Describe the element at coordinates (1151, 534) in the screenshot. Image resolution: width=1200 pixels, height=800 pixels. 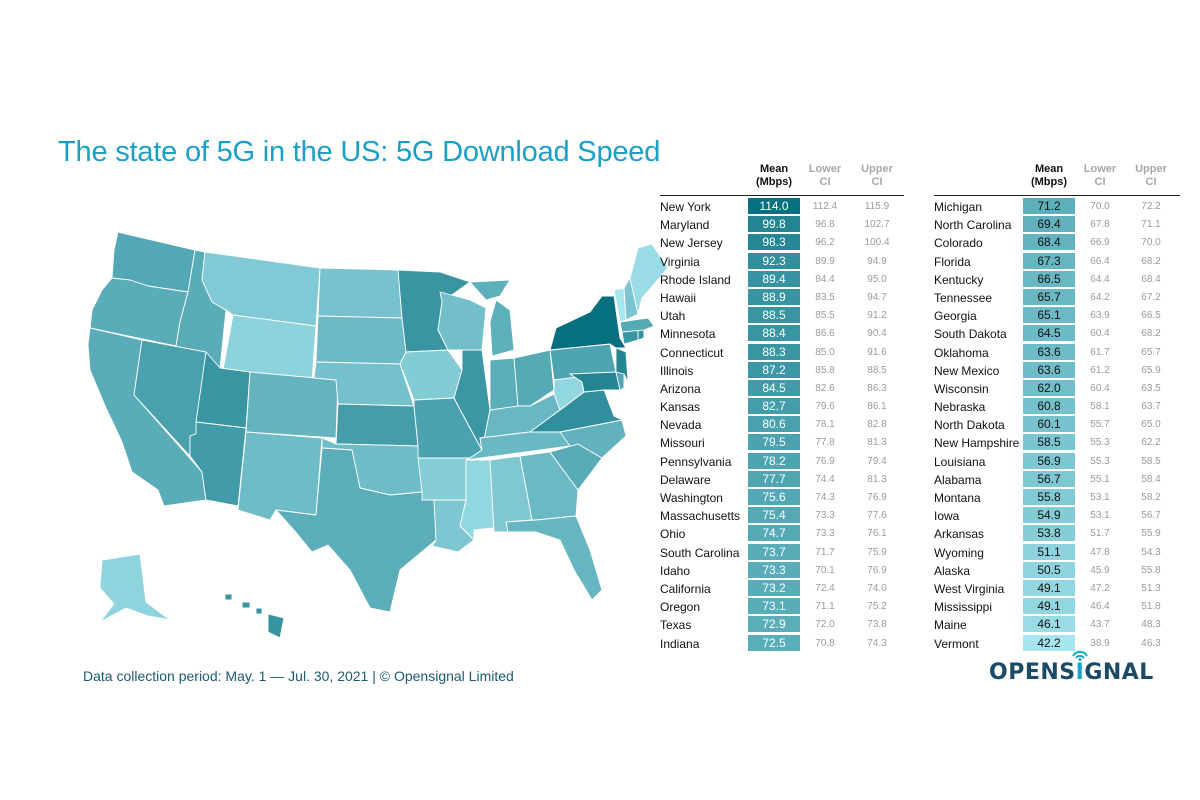
I see `upper-ci-value: 55.9` at that location.